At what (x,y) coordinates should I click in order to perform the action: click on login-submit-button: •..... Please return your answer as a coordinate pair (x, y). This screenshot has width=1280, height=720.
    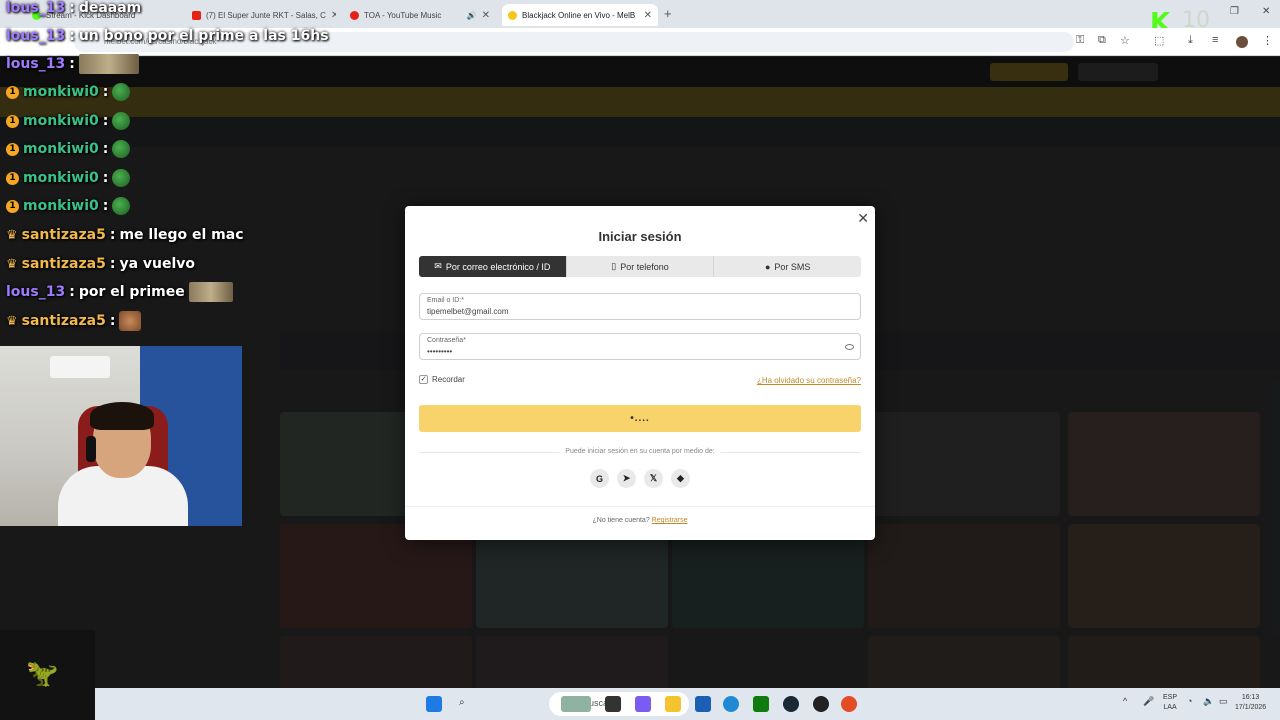
    Looking at the image, I should click on (640, 418).